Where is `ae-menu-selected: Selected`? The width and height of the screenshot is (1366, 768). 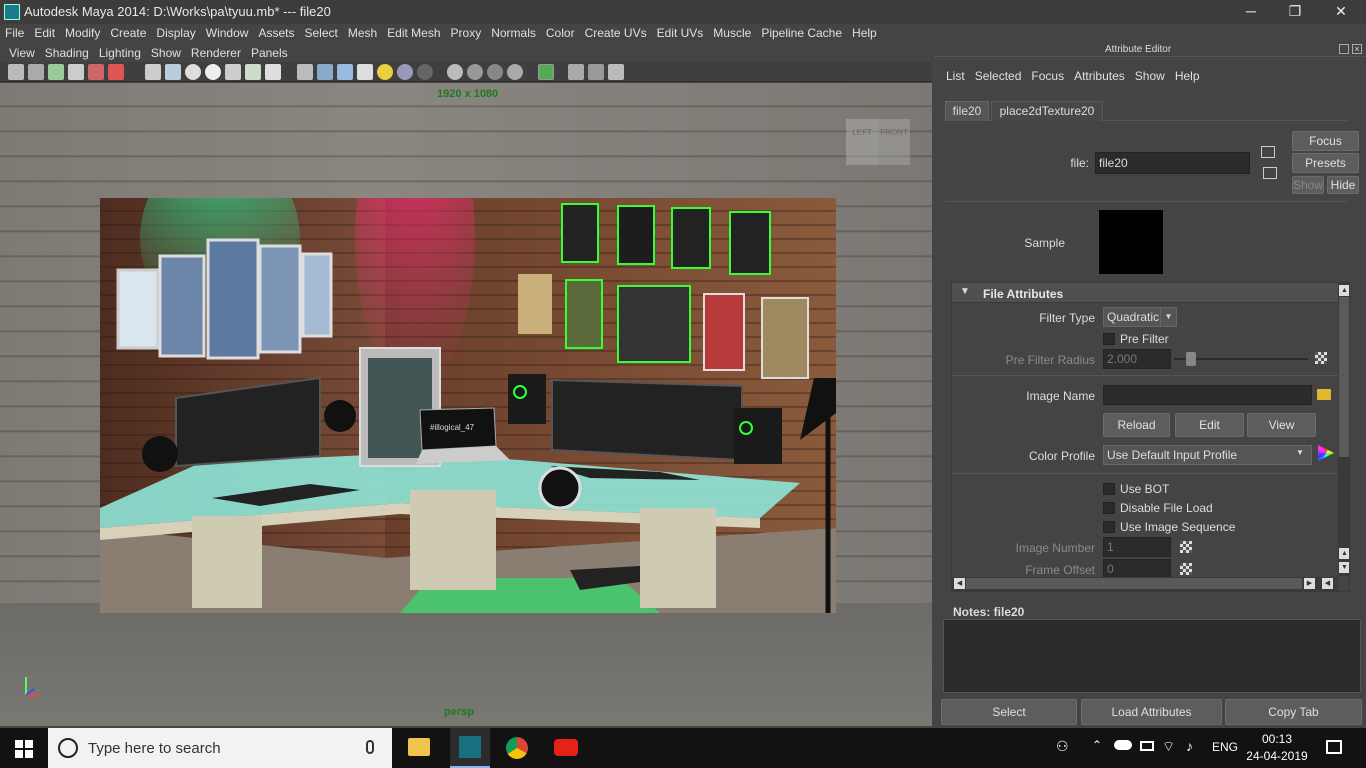
ae-menu-selected: Selected is located at coordinates (998, 76).